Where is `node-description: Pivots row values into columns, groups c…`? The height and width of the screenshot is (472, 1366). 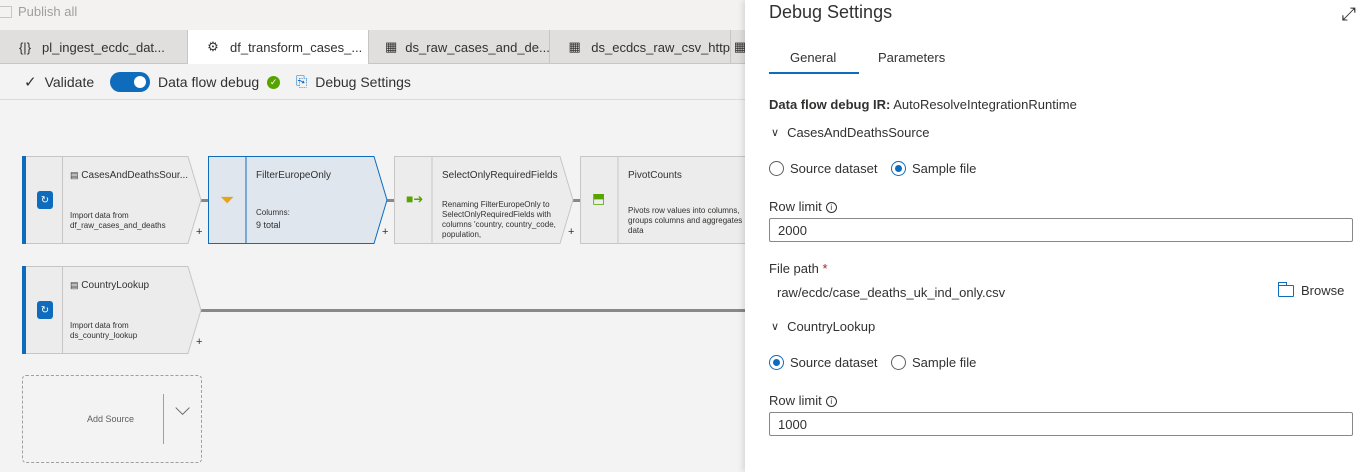
node-description: Pivots row values into columns, groups c… is located at coordinates (685, 220).